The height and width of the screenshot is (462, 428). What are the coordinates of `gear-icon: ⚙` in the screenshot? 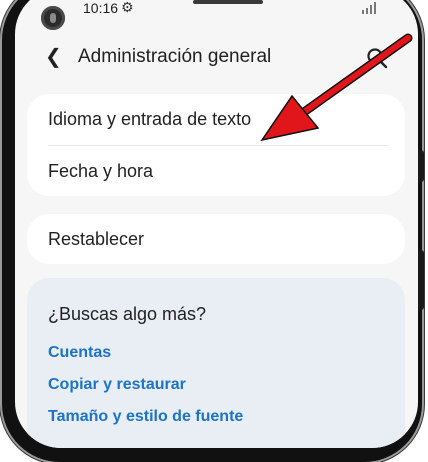 It's located at (127, 7).